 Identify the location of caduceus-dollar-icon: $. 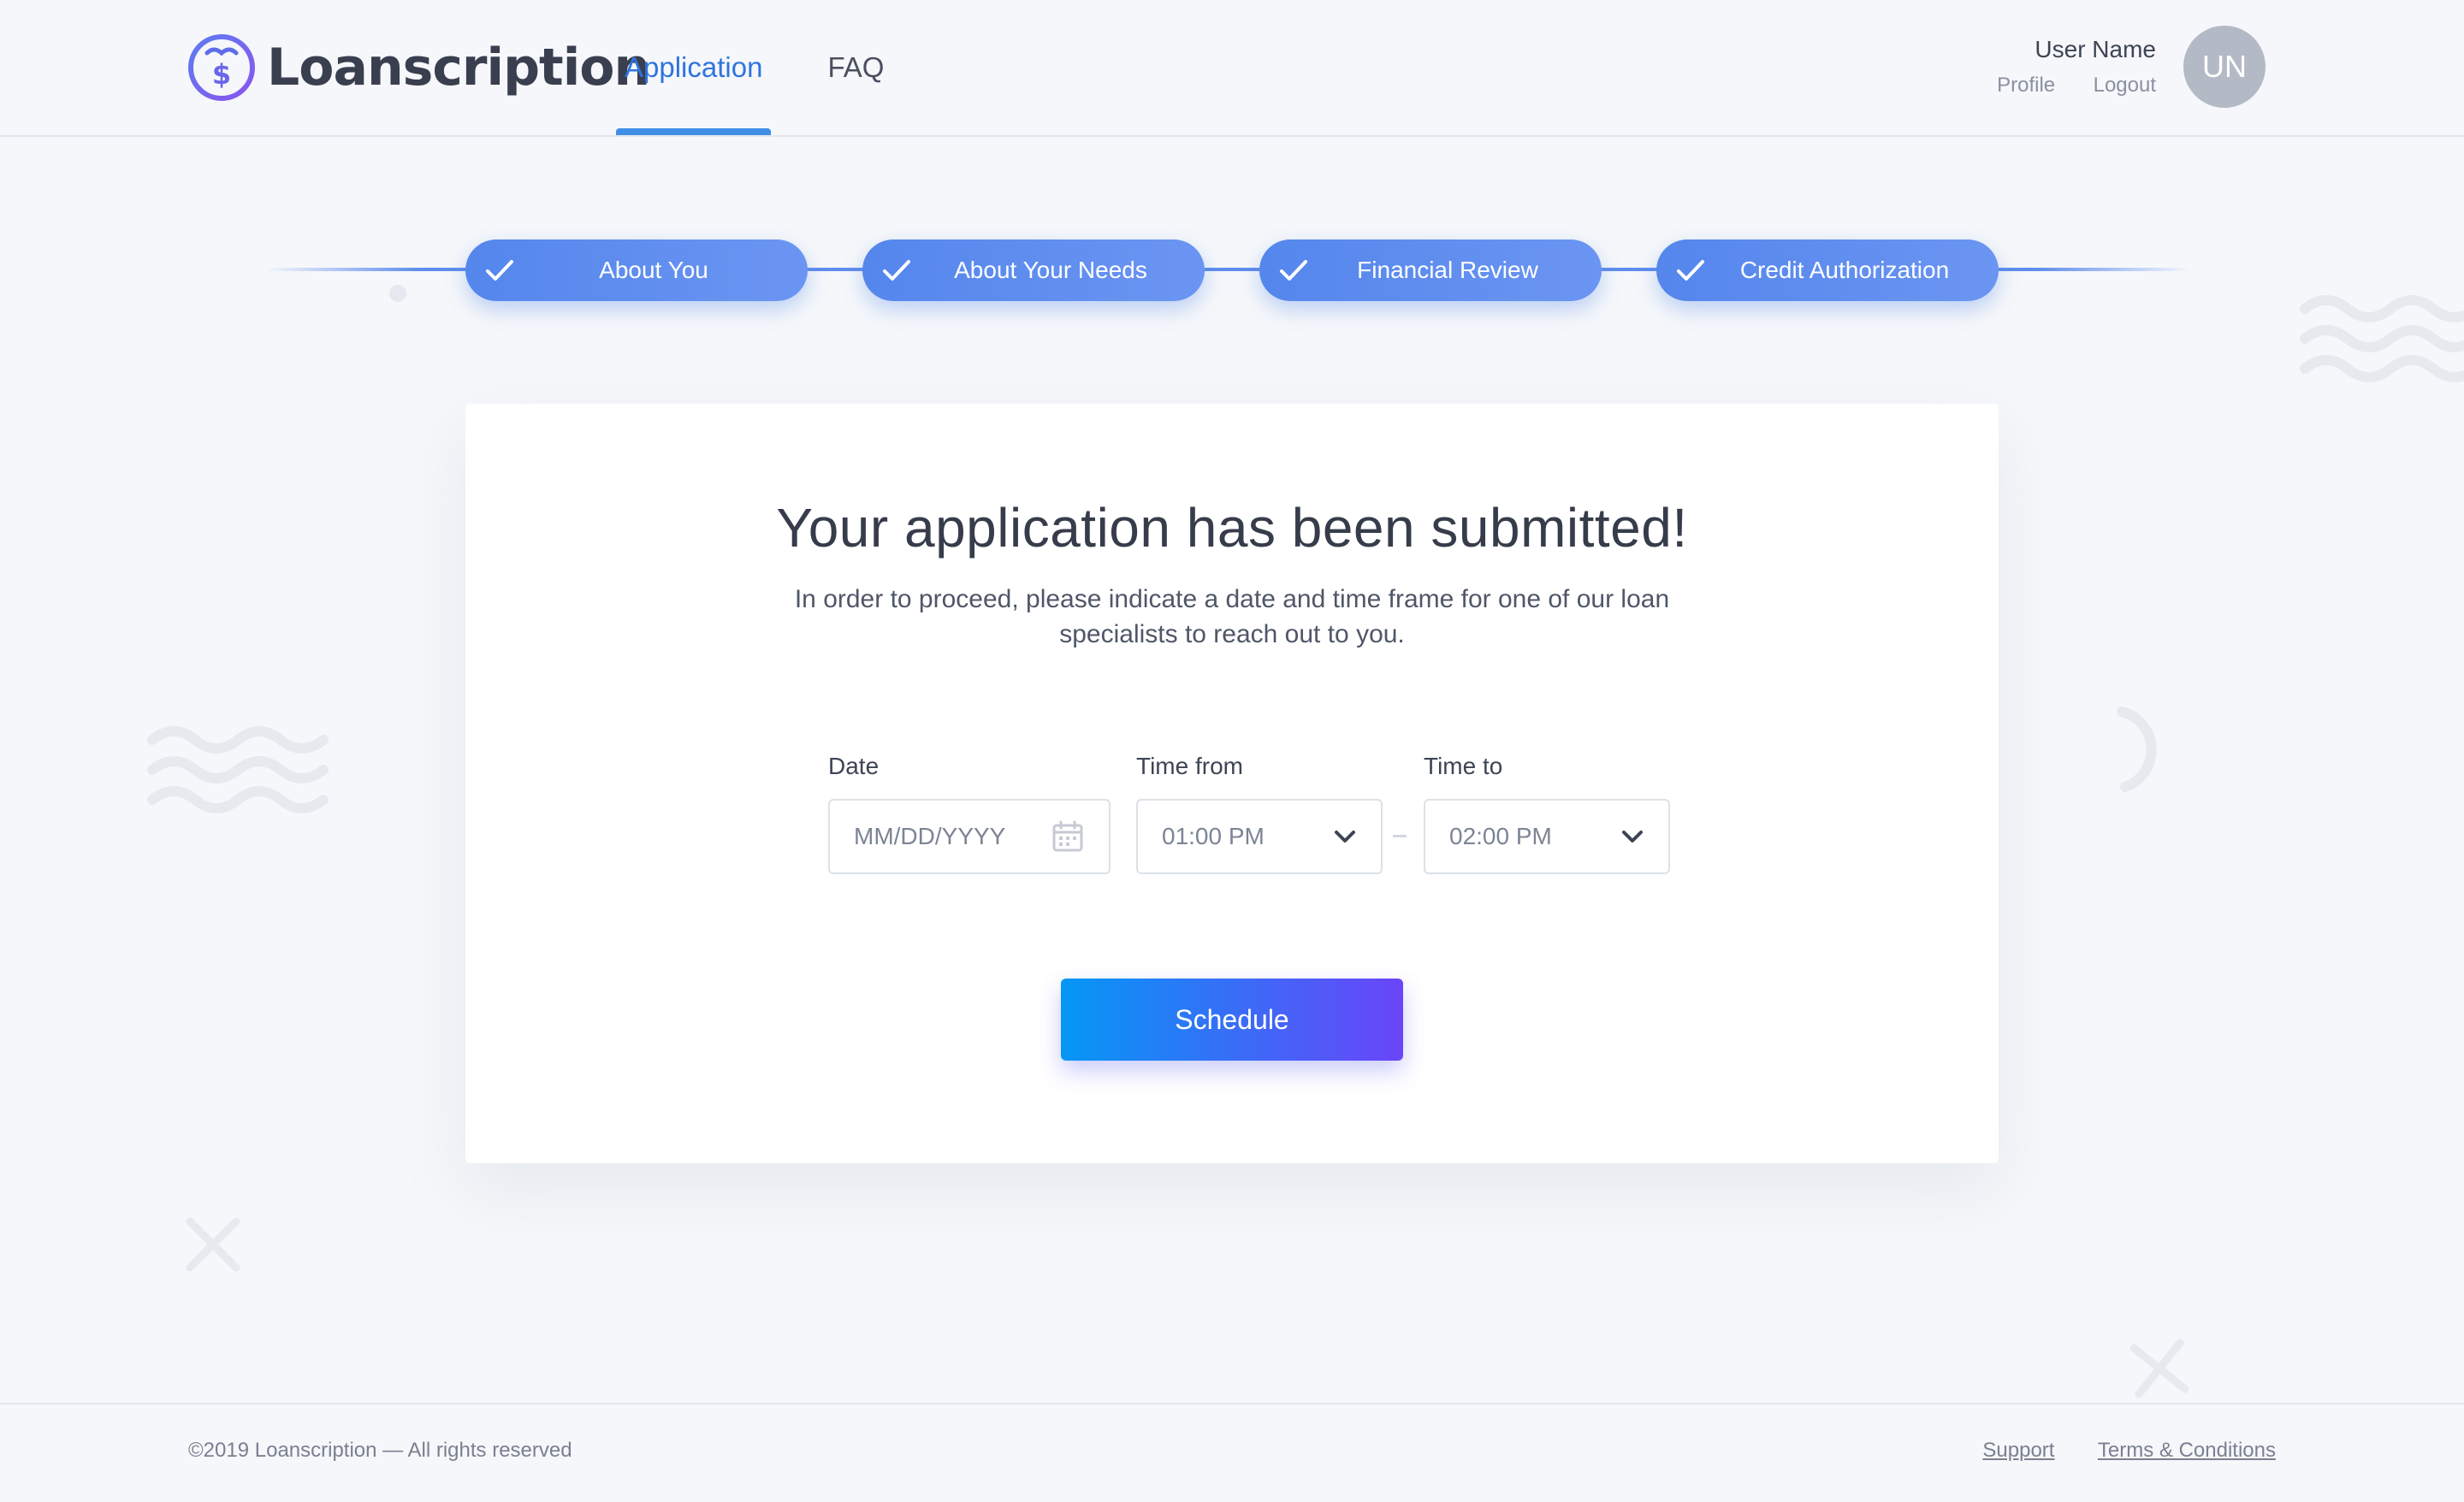
(221, 67).